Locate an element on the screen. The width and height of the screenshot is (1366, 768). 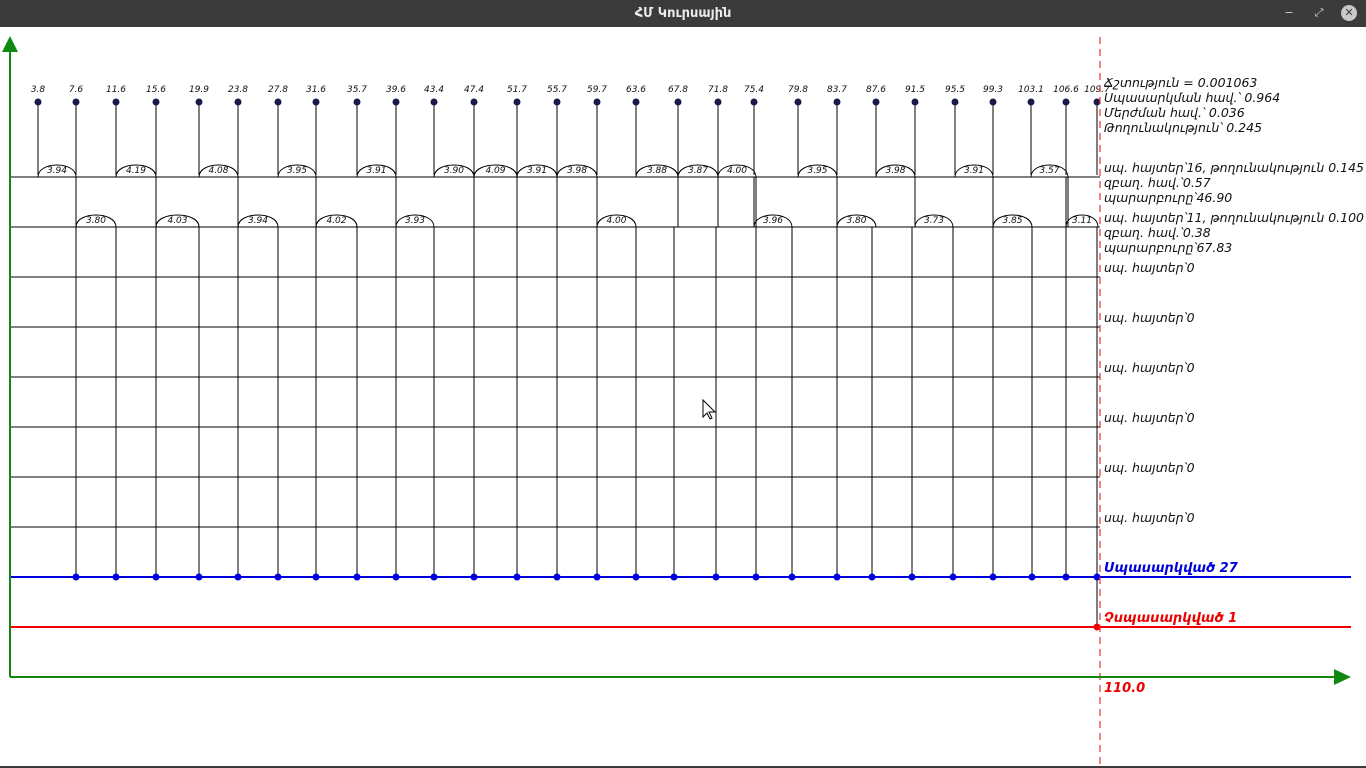
channel-info-line: պարարբուրը՝46.90 is located at coordinates (1168, 197).